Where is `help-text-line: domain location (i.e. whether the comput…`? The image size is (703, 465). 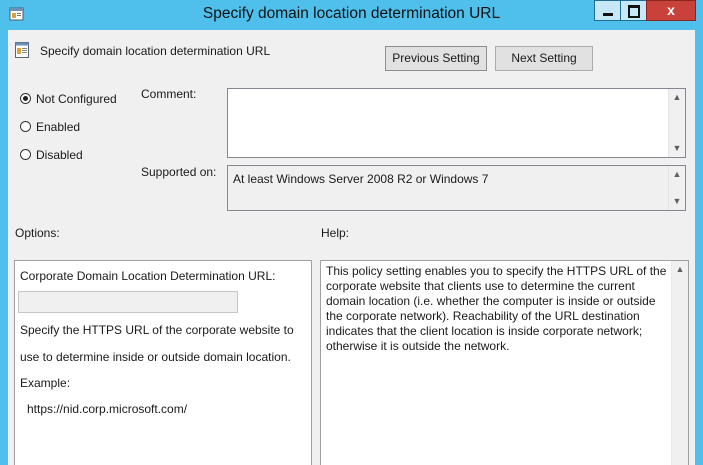
help-text-line: domain location (i.e. whether the comput… is located at coordinates (491, 301).